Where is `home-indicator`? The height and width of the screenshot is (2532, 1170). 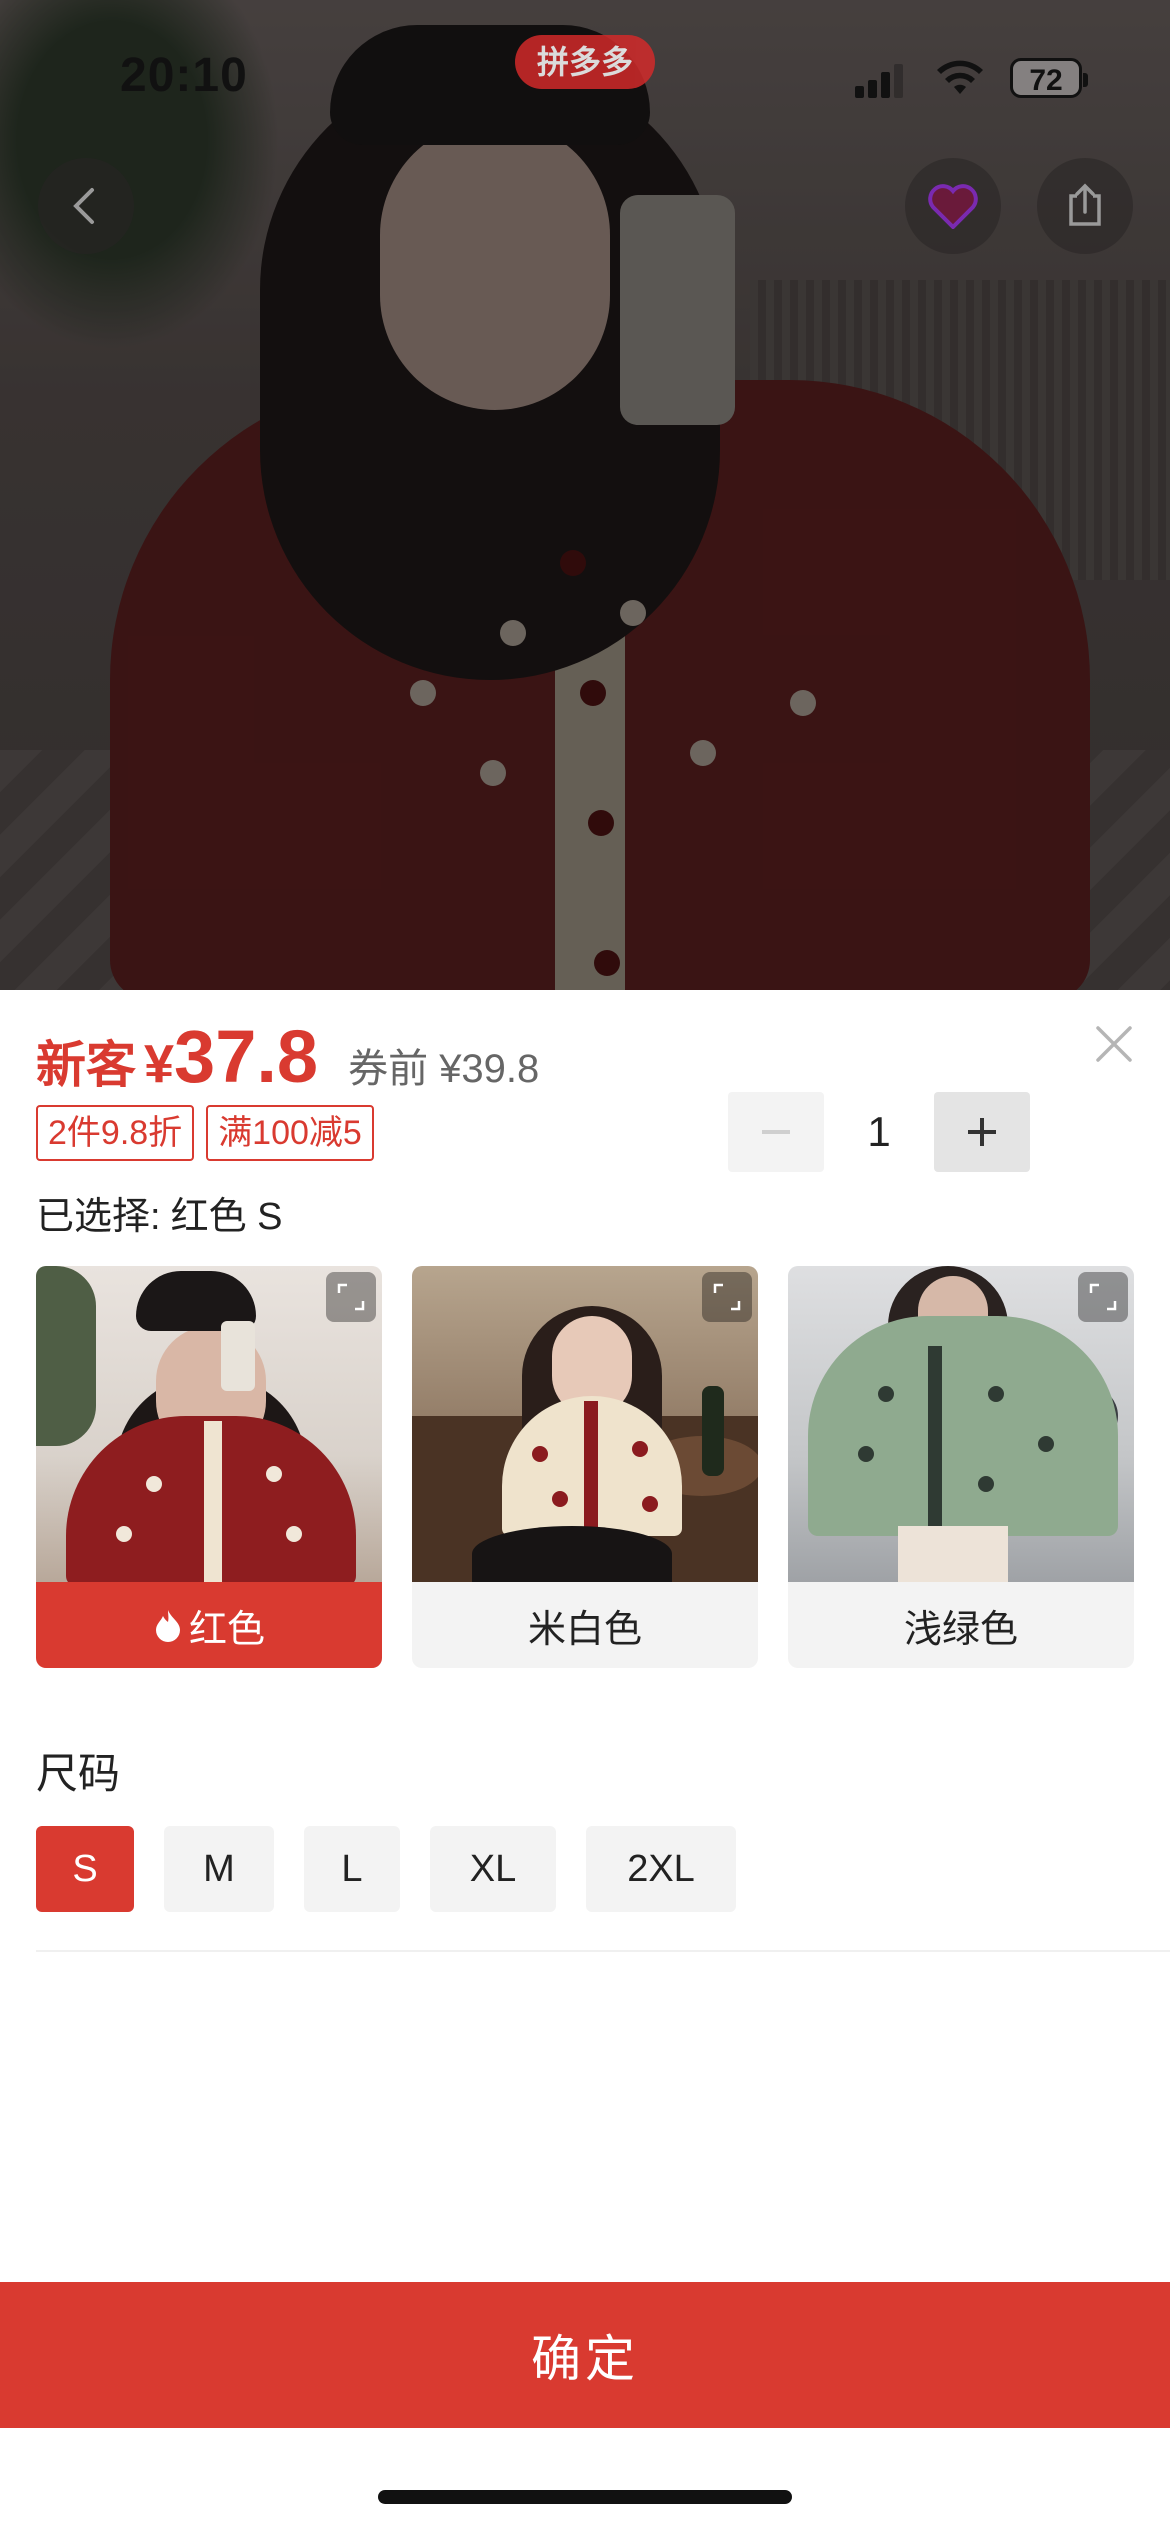
home-indicator is located at coordinates (585, 2497).